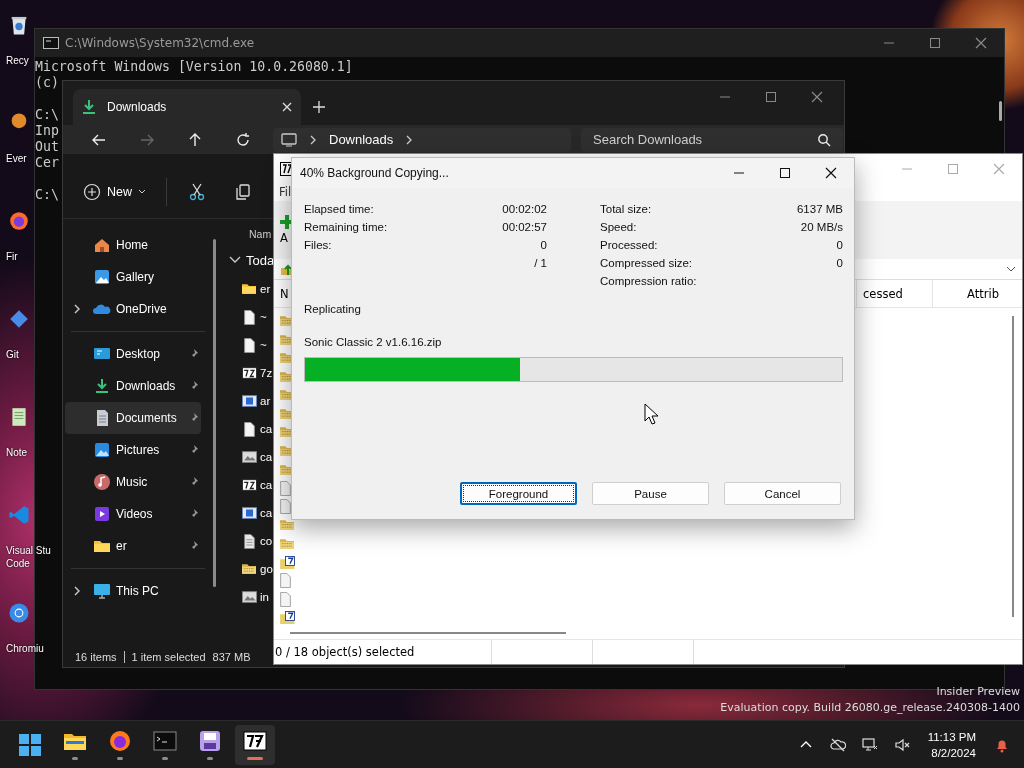 The image size is (1024, 768). I want to click on sidebar-item: Videos, so click(133, 514).